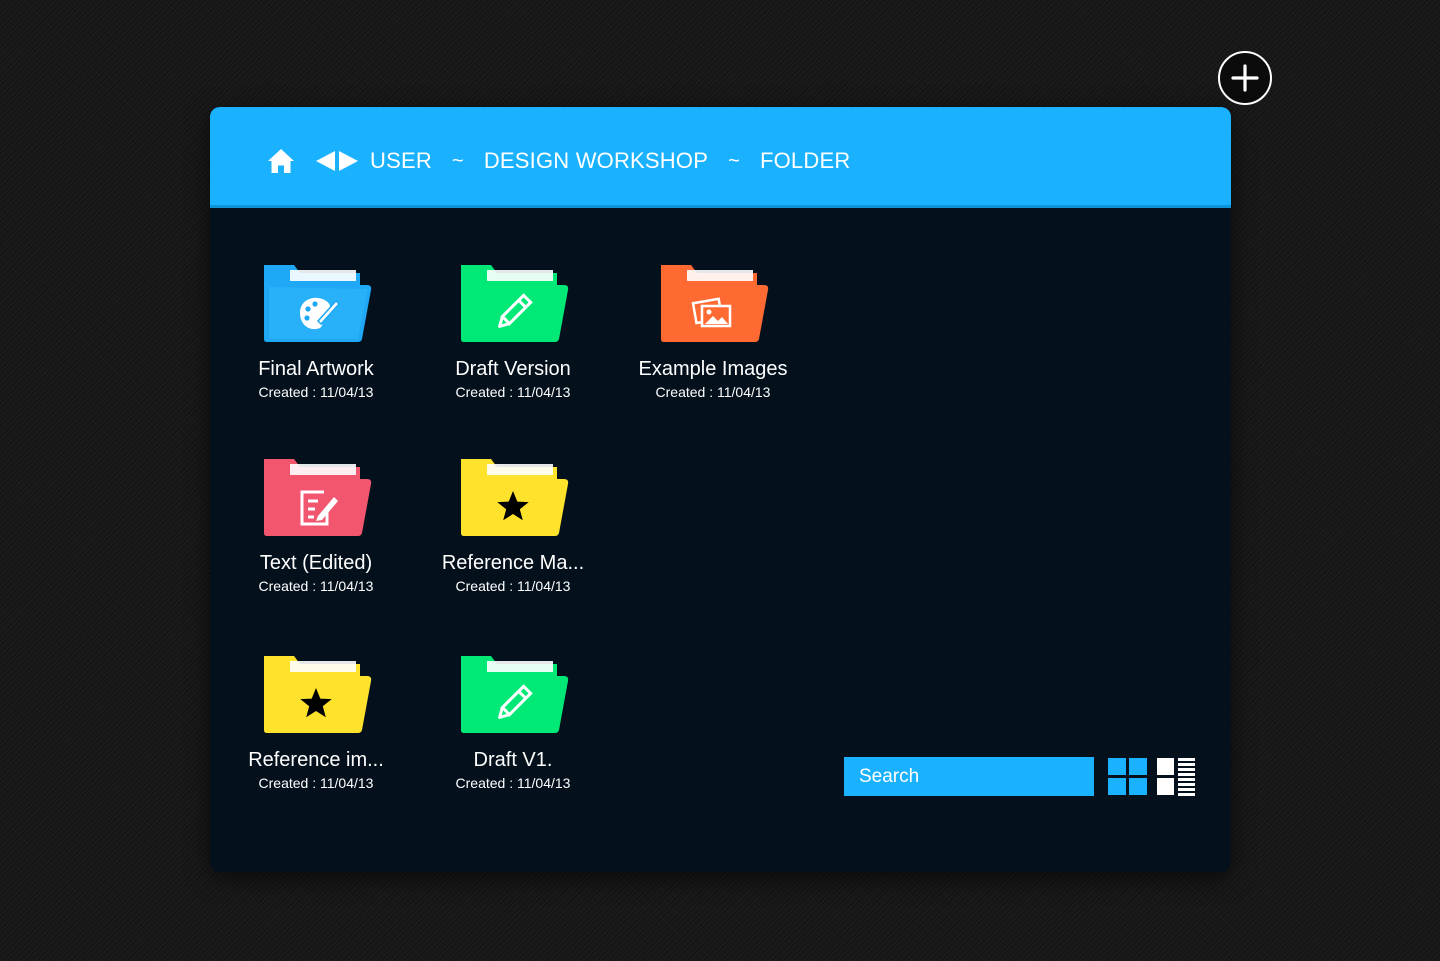 The height and width of the screenshot is (961, 1440). I want to click on add-button, so click(1245, 78).